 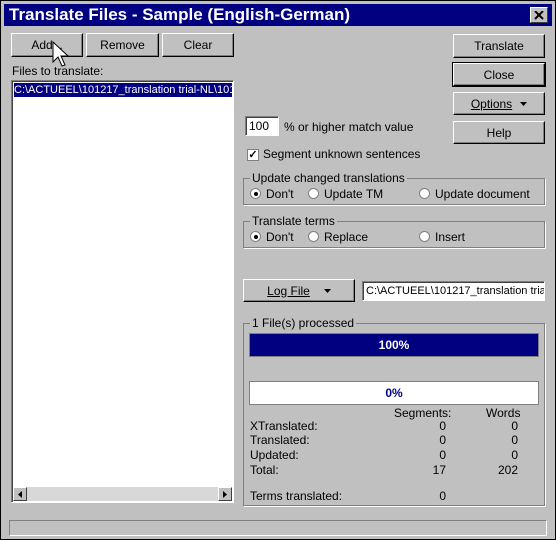 What do you see at coordinates (503, 413) in the screenshot?
I see `words-header: Words` at bounding box center [503, 413].